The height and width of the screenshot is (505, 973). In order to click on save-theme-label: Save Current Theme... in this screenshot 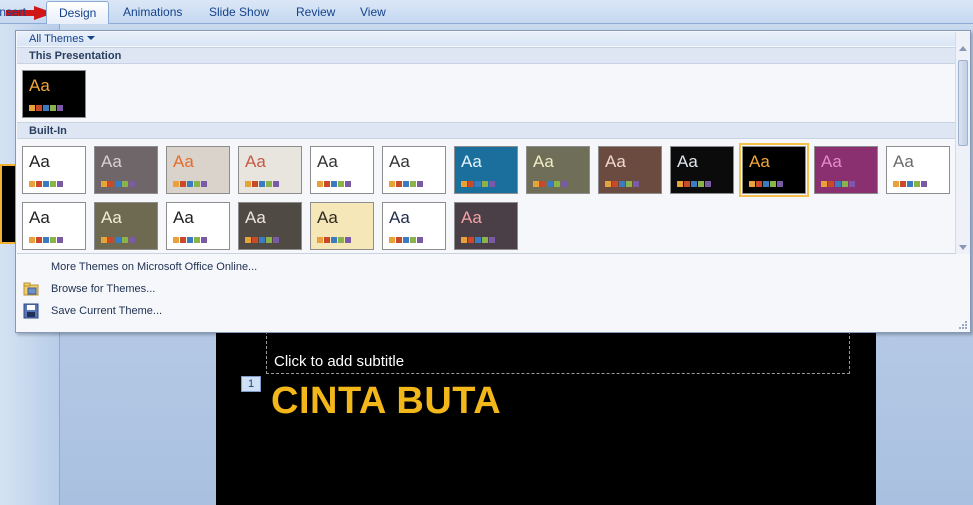, I will do `click(107, 311)`.